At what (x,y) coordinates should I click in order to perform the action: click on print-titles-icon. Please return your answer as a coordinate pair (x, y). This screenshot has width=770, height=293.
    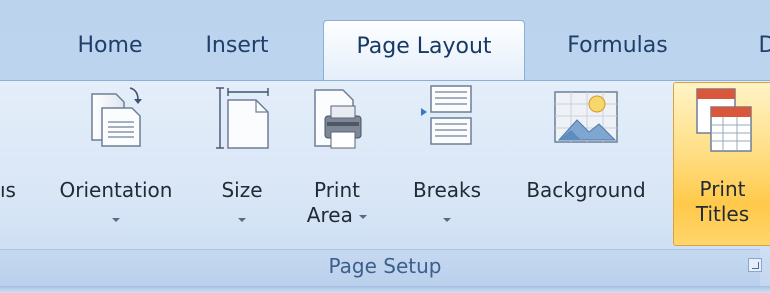
    Looking at the image, I should click on (723, 122).